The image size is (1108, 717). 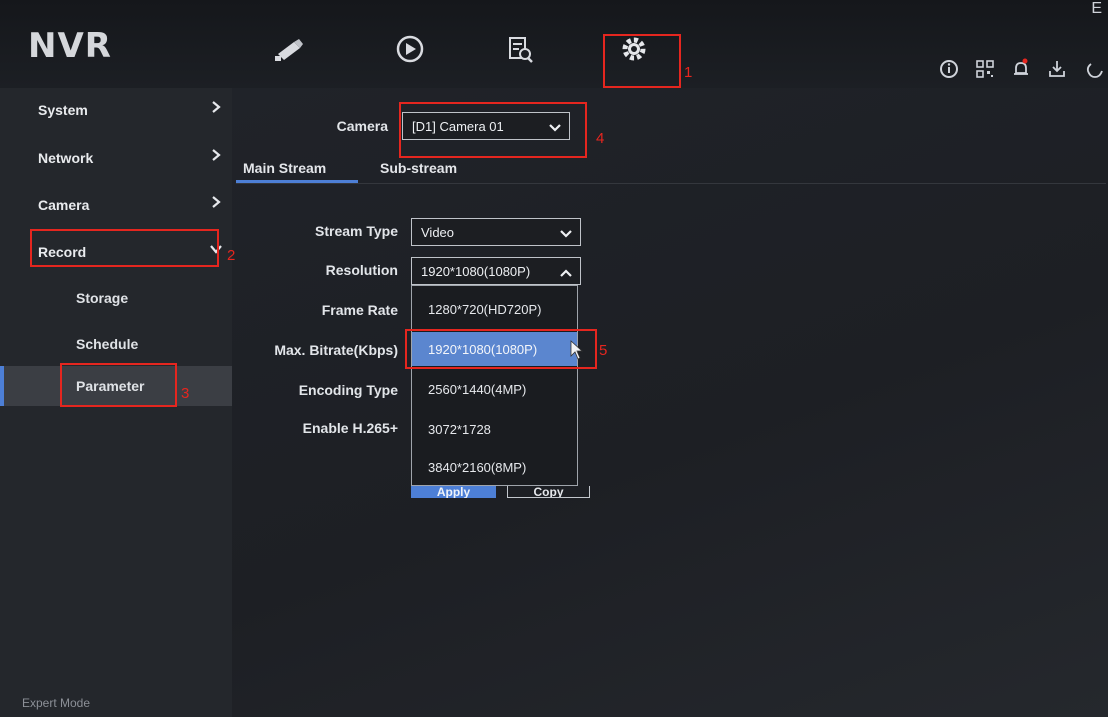 What do you see at coordinates (116, 207) in the screenshot?
I see `sidebar-item-camera: Camera` at bounding box center [116, 207].